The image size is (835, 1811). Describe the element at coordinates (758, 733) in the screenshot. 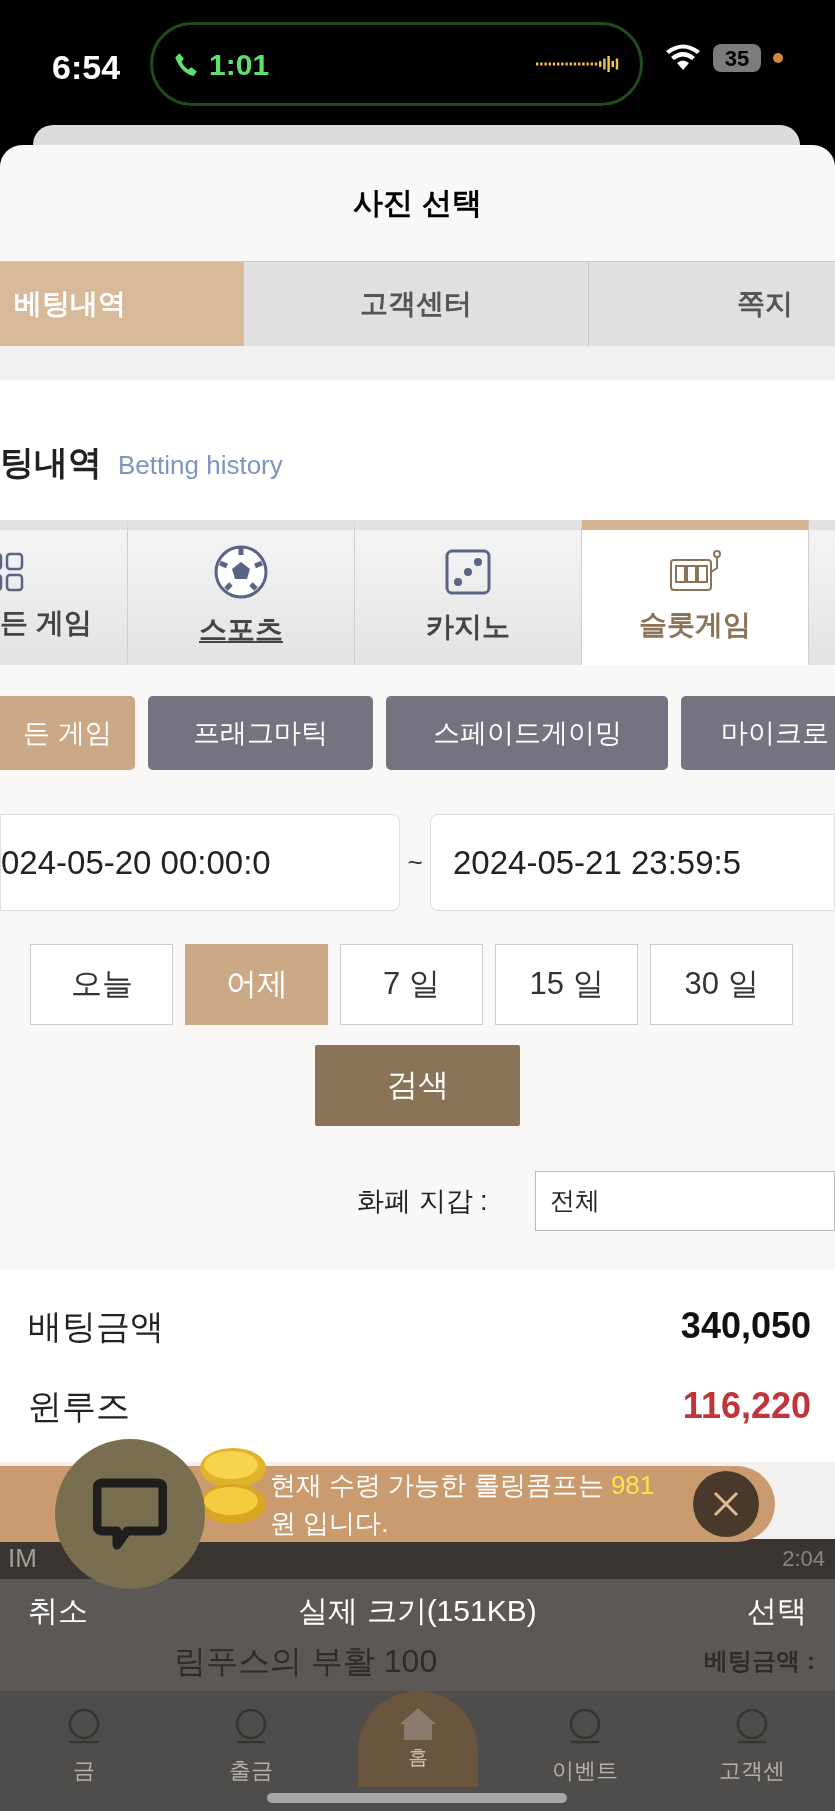

I see `provider-button: 마이크로` at that location.